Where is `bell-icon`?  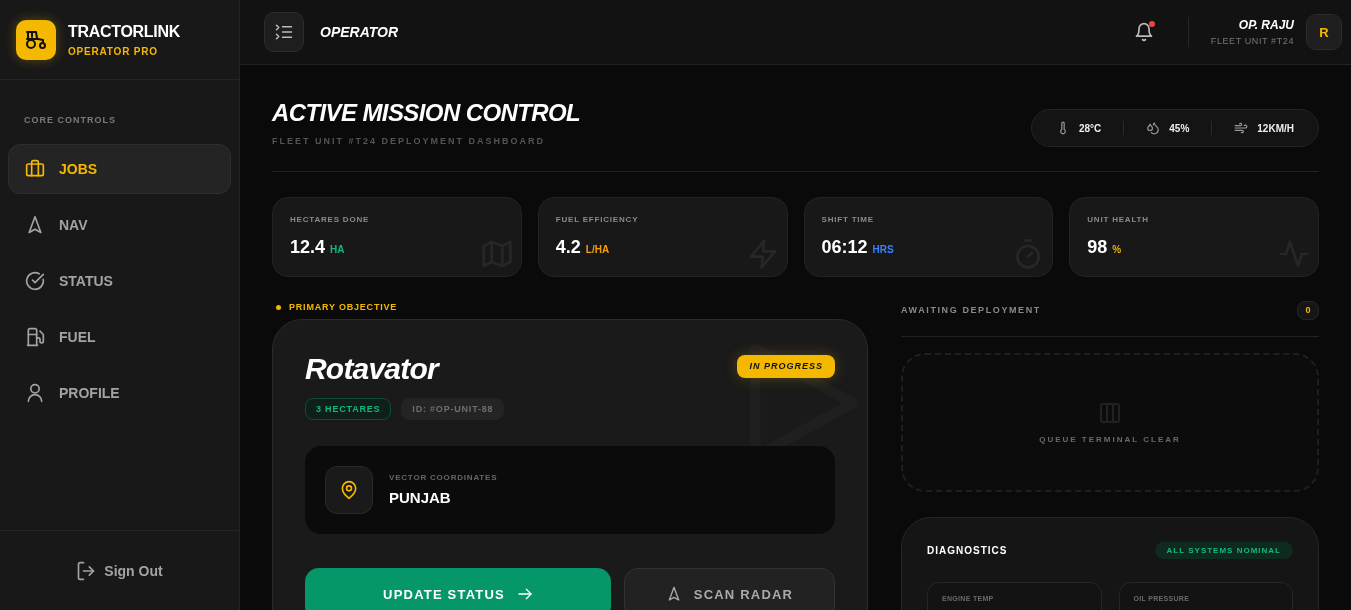 bell-icon is located at coordinates (1143, 32).